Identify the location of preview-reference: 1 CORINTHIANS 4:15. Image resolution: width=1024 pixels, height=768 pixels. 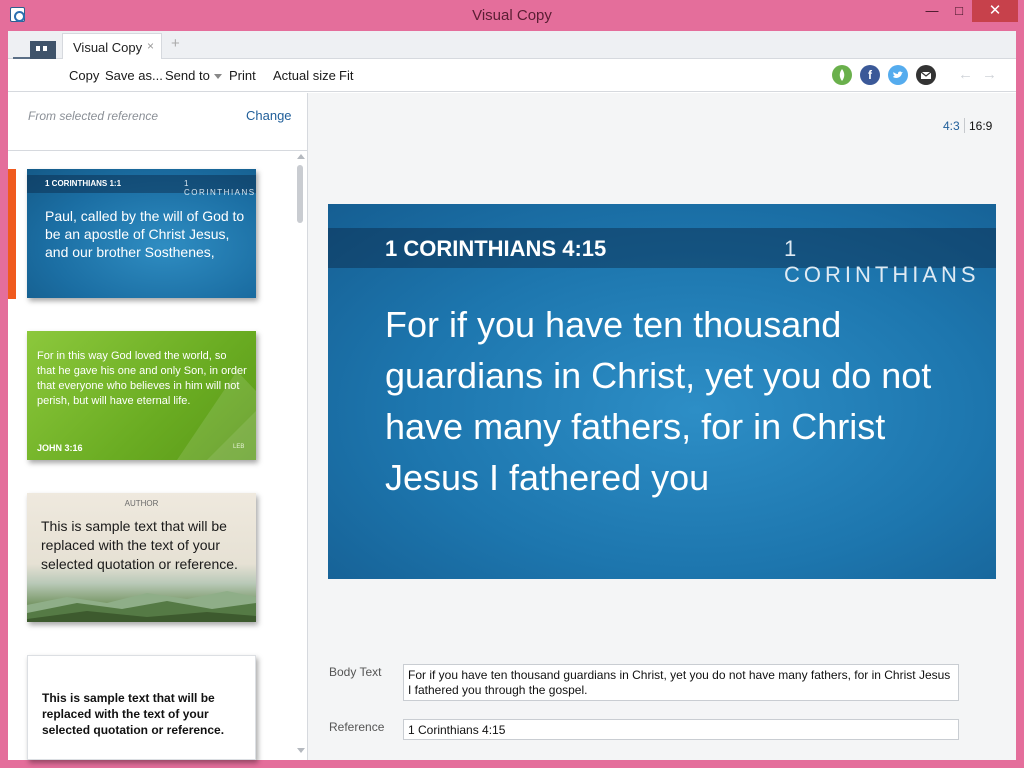
(496, 248).